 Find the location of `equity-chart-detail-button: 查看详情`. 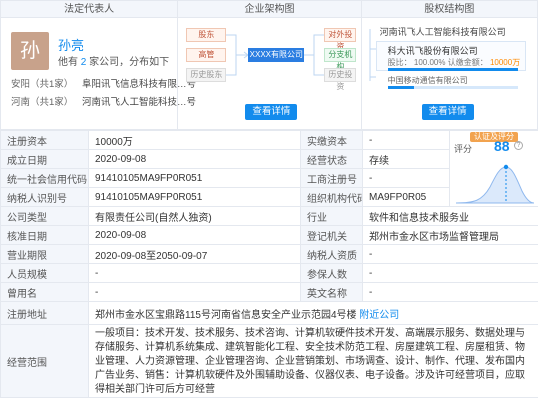

equity-chart-detail-button: 查看详情 is located at coordinates (447, 112).